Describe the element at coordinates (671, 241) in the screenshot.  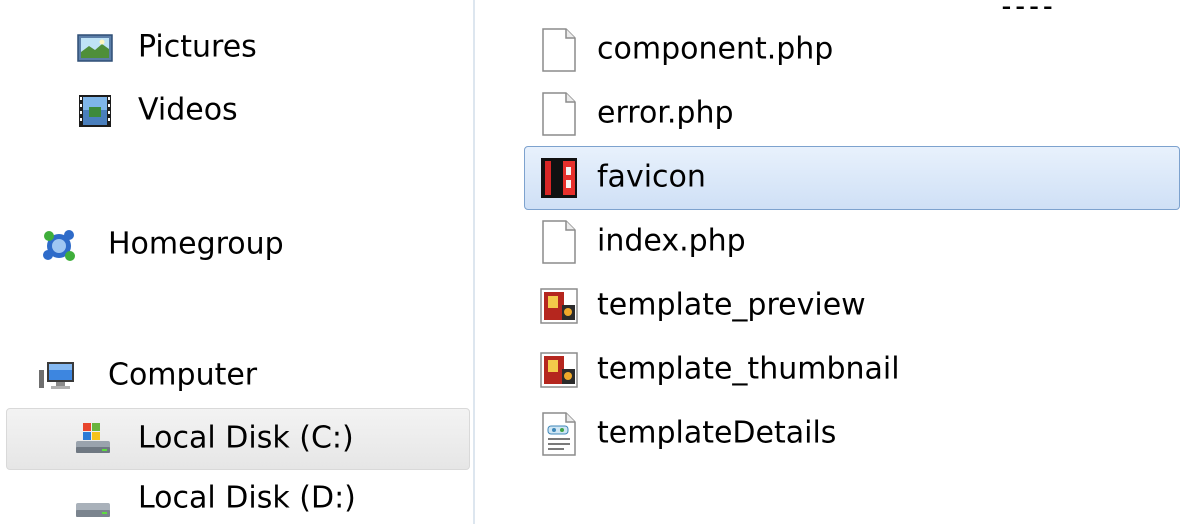
I see `file-name: index.php` at that location.